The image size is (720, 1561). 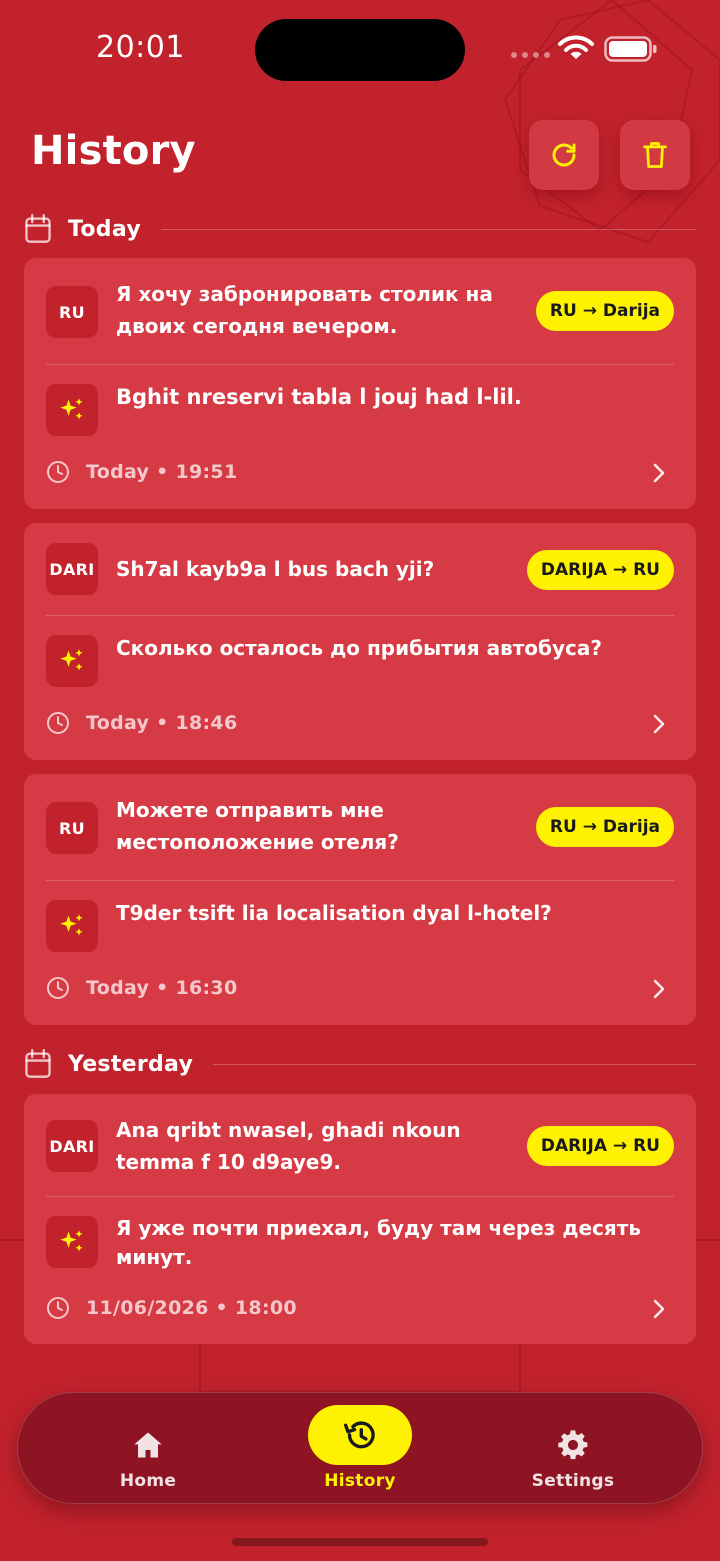 What do you see at coordinates (359, 648) in the screenshot?
I see `translation-text: Сколько осталось до прибытия автобуса?` at bounding box center [359, 648].